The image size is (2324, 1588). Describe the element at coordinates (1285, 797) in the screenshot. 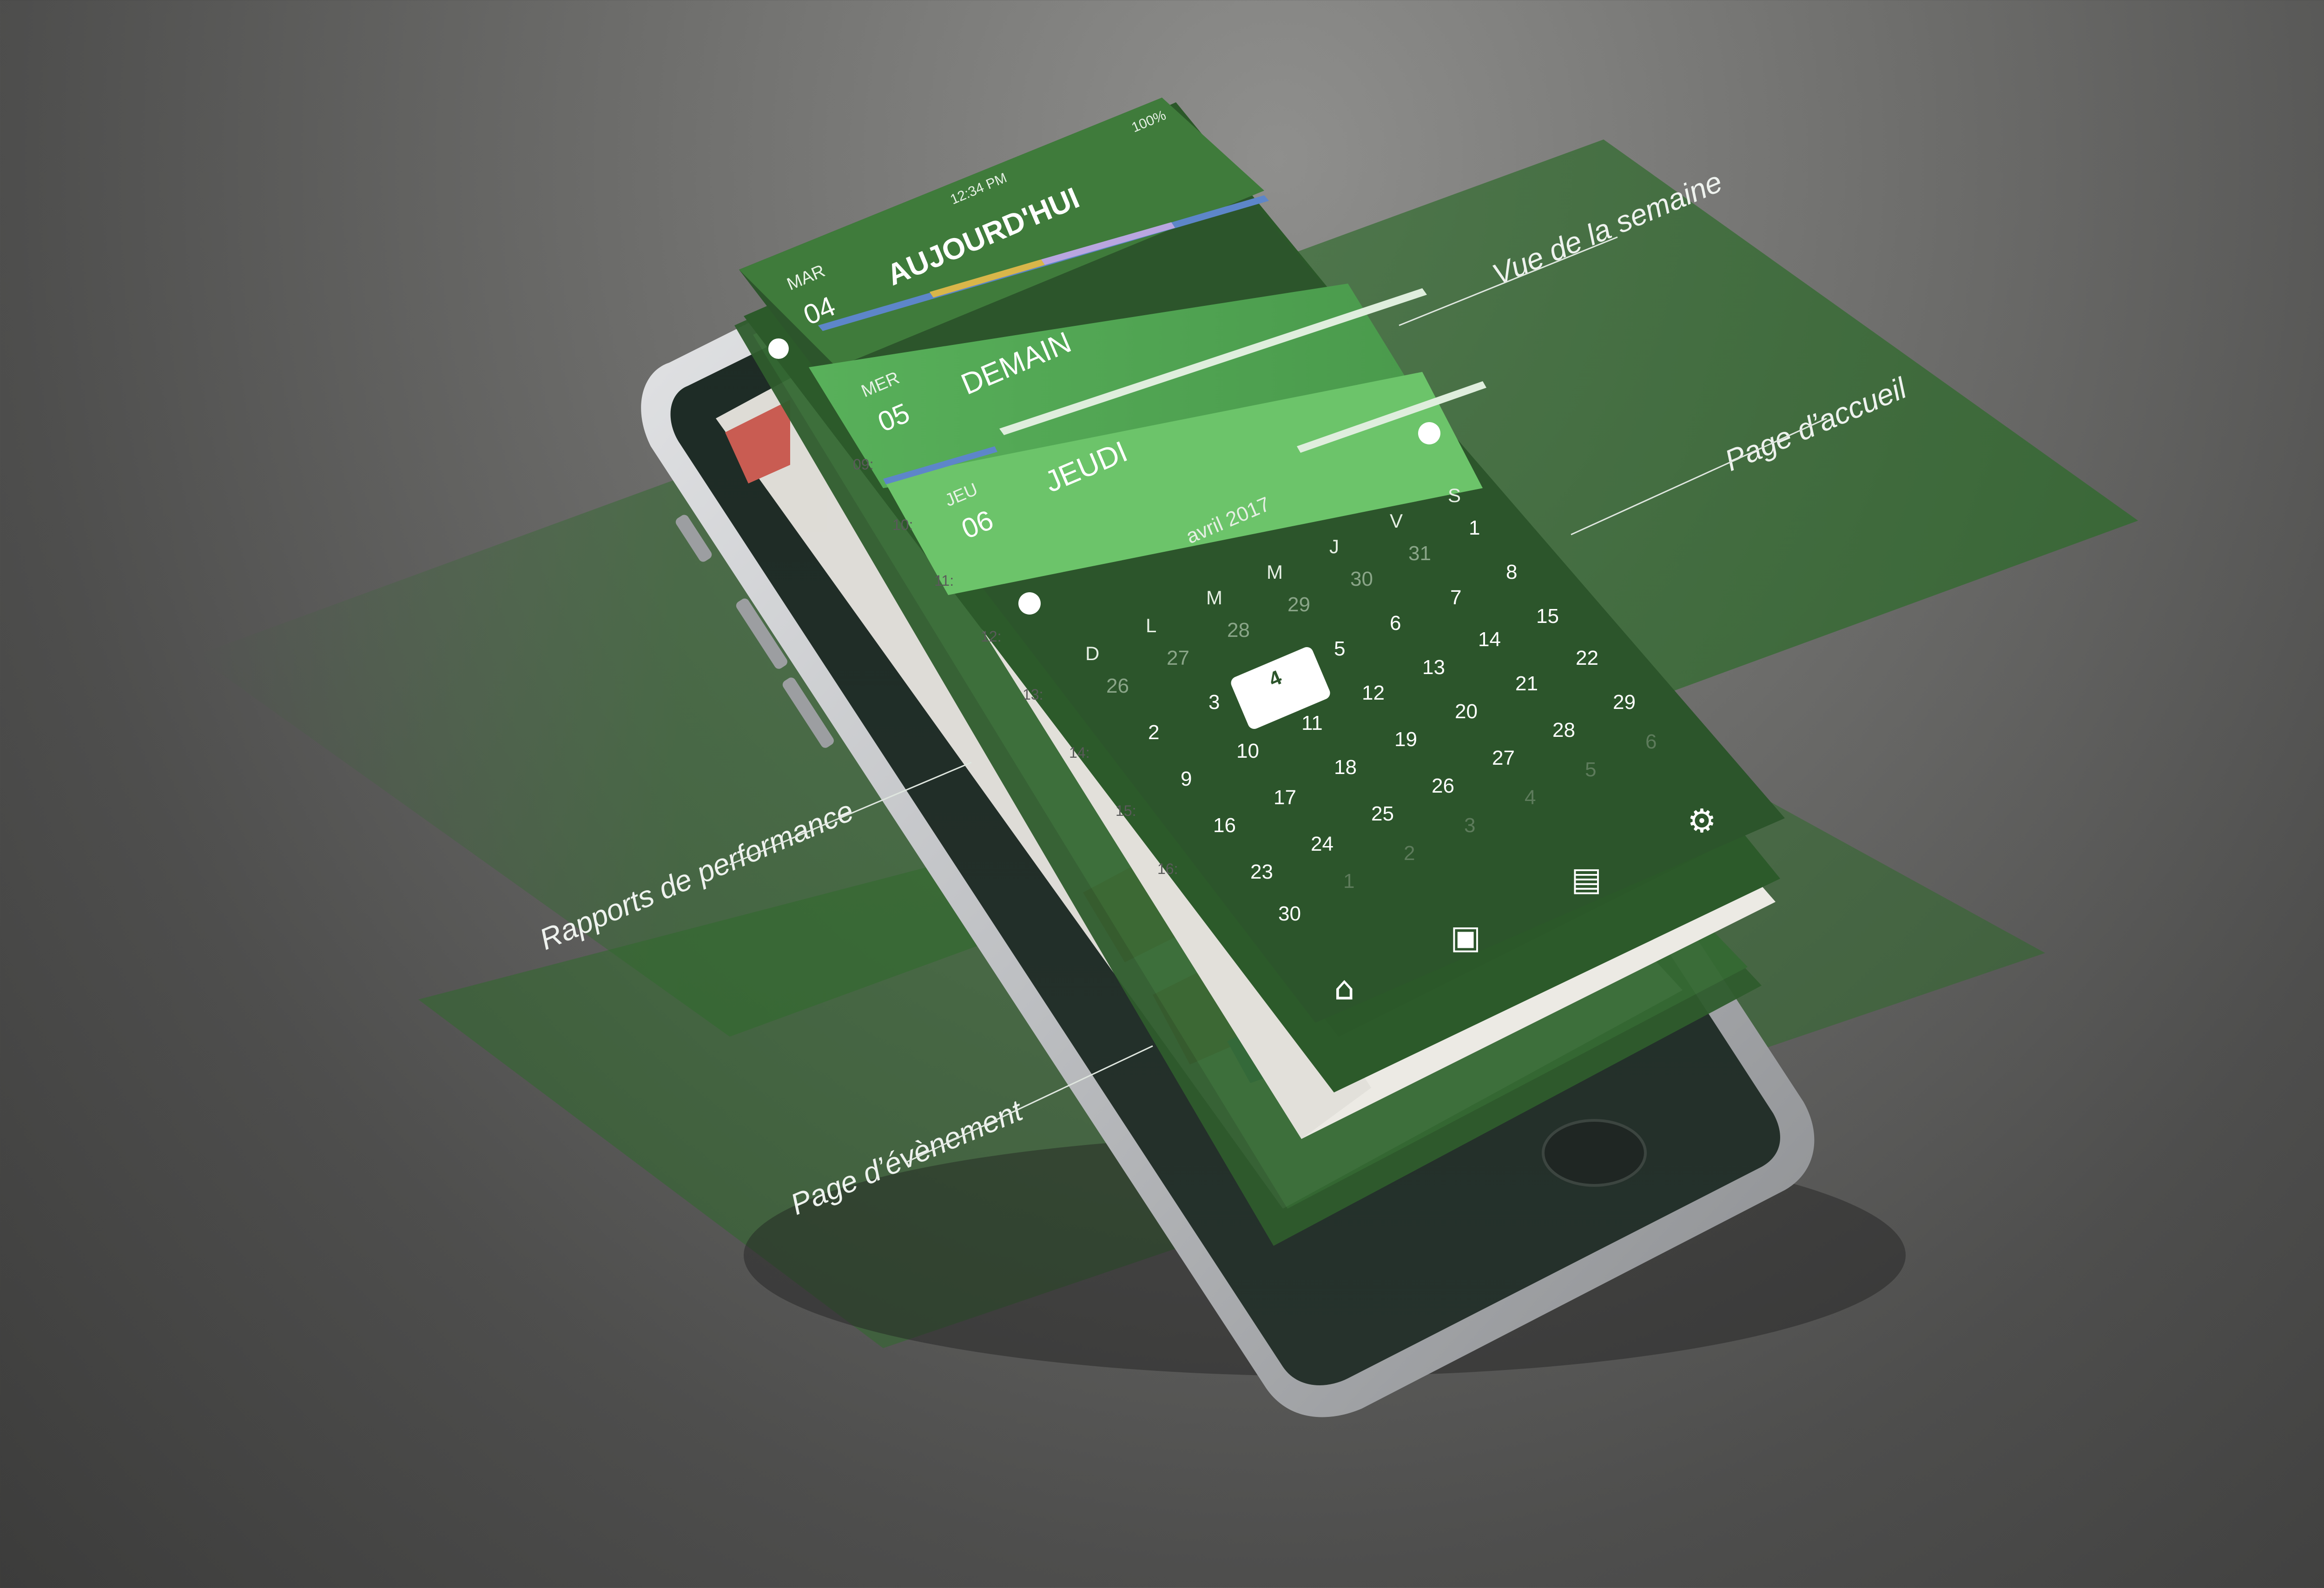

I see `svg-text: 17` at that location.